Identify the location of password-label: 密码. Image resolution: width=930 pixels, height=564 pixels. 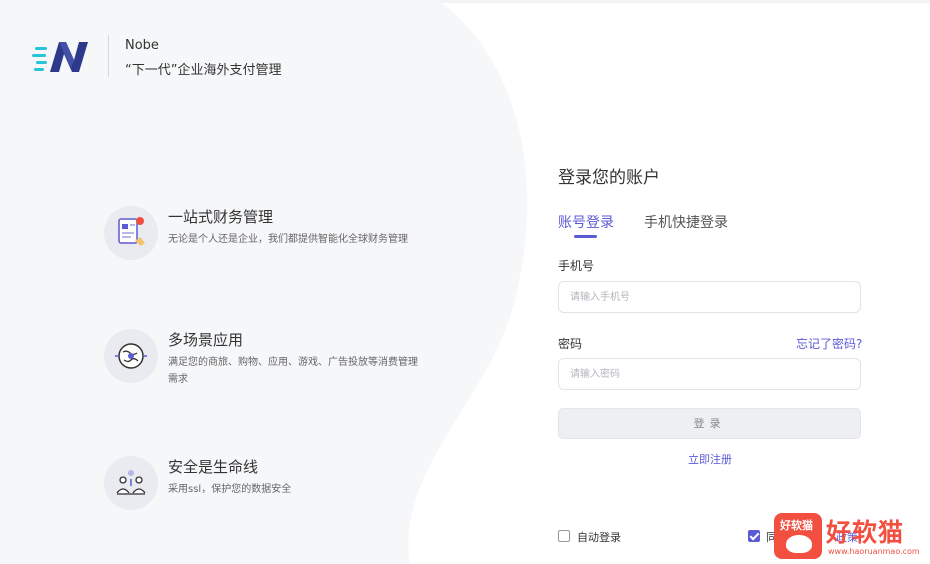
(570, 344).